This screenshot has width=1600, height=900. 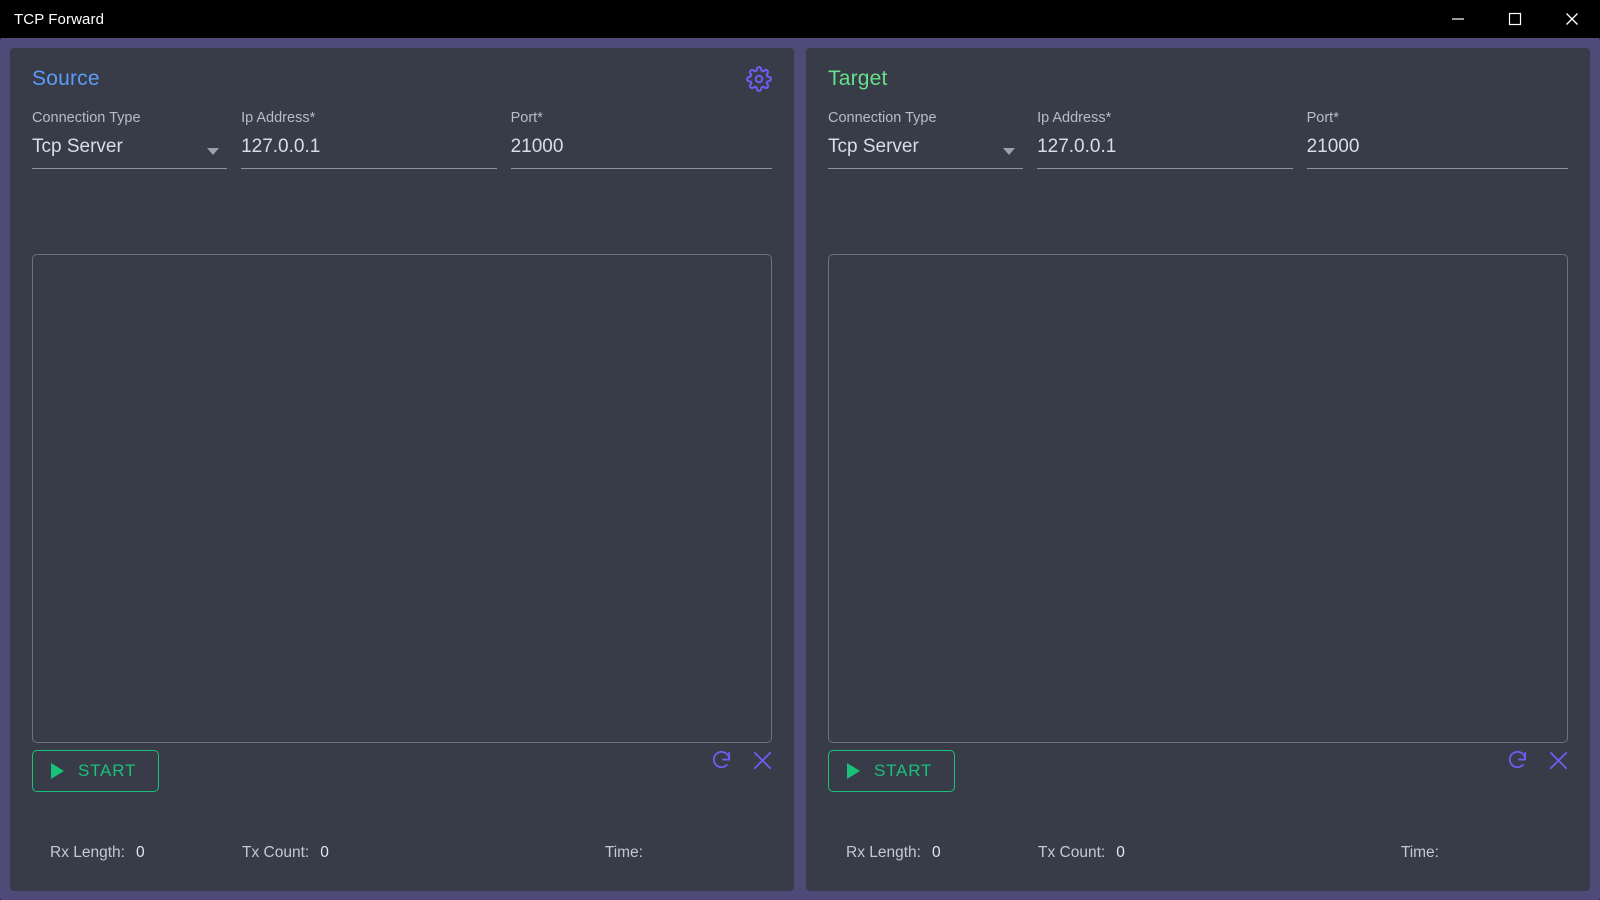 I want to click on target-ip-address-label: Ip Address*, so click(x=1074, y=118).